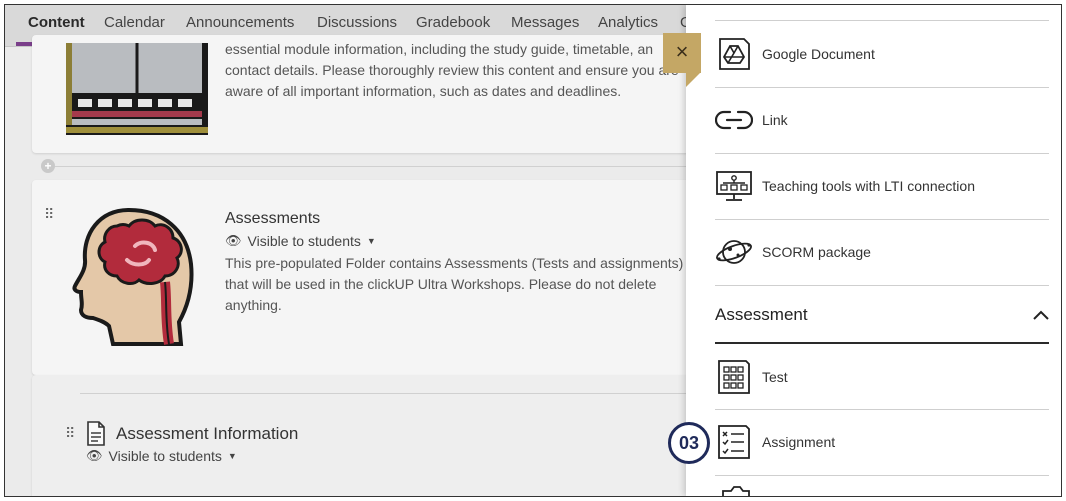  Describe the element at coordinates (799, 442) in the screenshot. I see `panel-item-label: Assignment` at that location.